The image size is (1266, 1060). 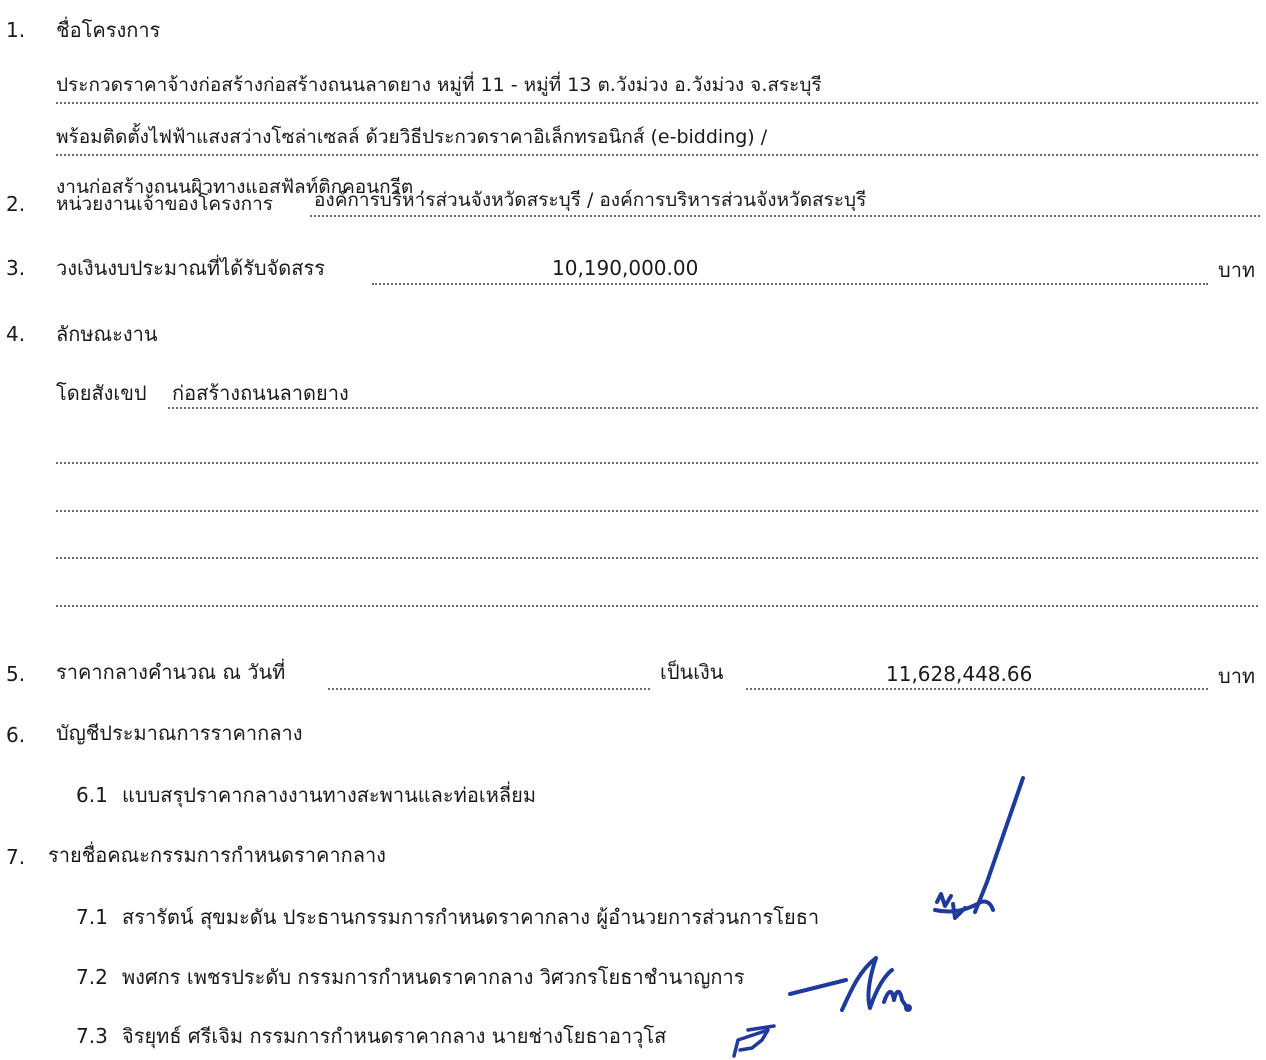 I want to click on estimate-item-number: 6.1, so click(x=92, y=795).